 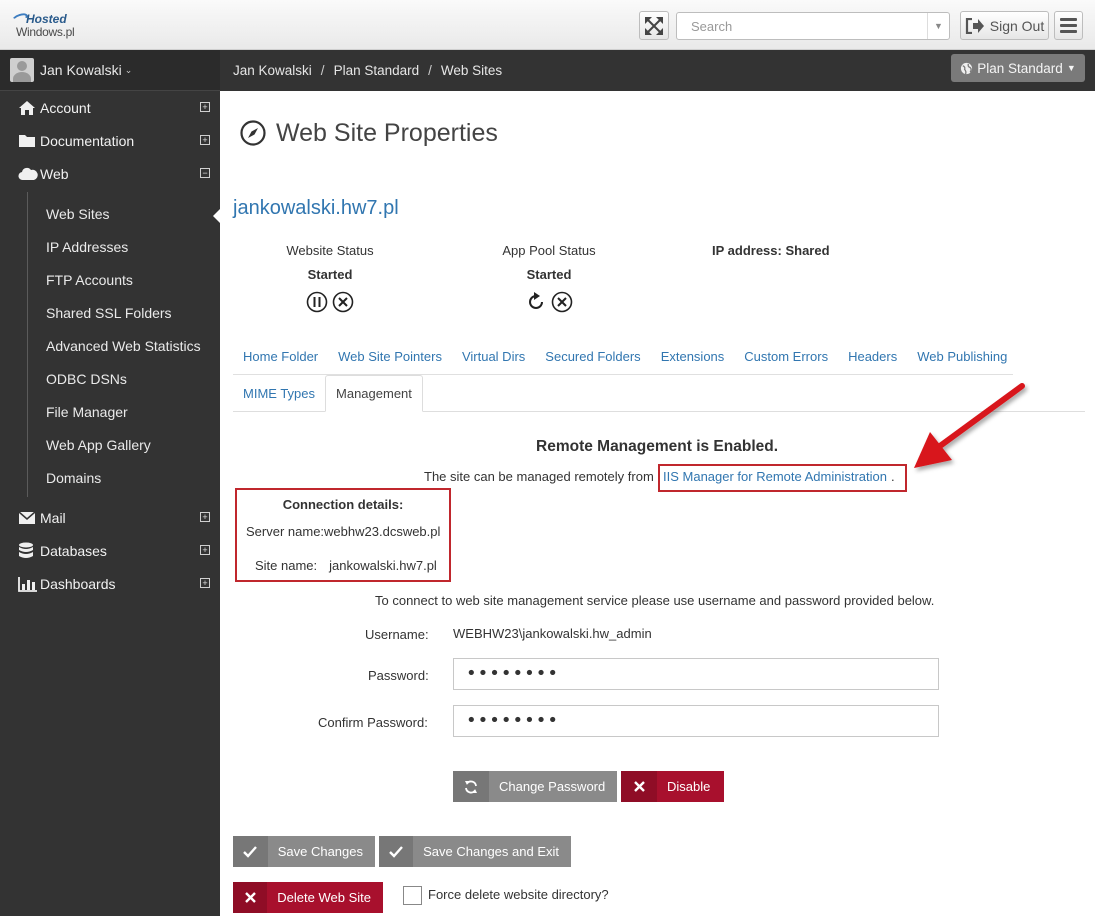 I want to click on breadcrumb-item: Plan Standard, so click(x=377, y=70).